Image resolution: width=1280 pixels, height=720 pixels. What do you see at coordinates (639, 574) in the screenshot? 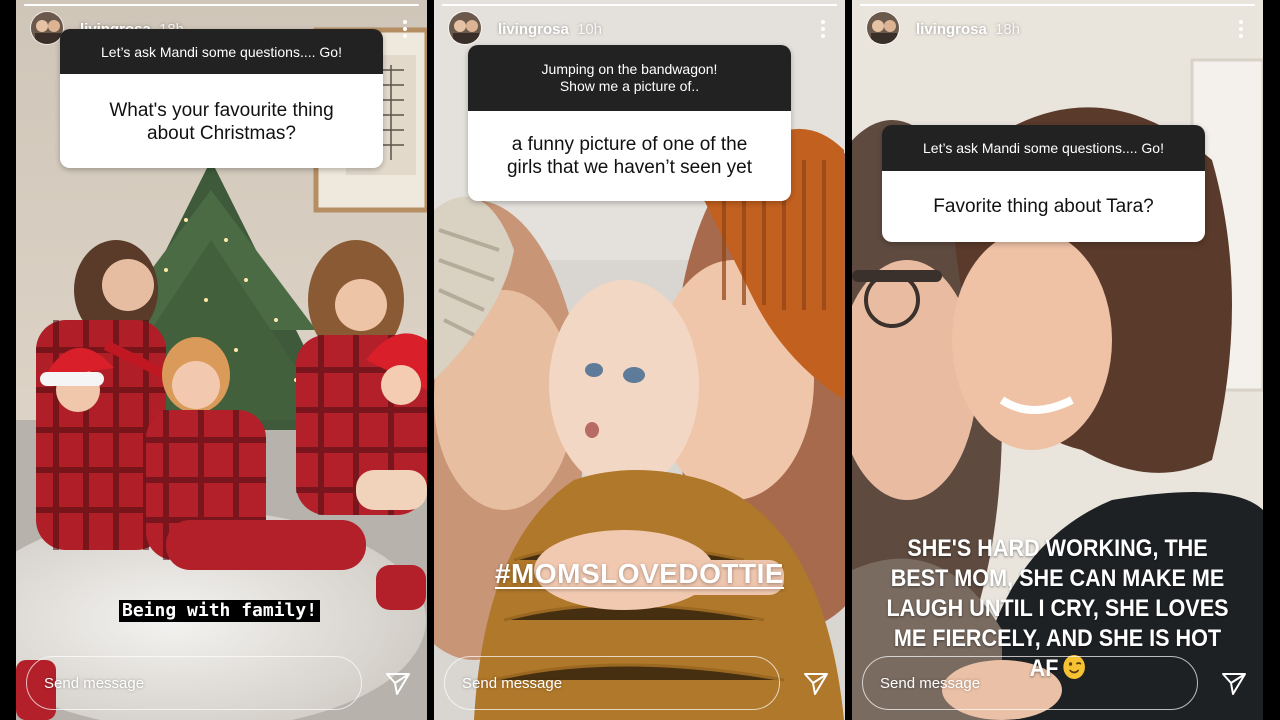
I see `story-caption-hashtag: #MOMSLOVEDOTTIE` at bounding box center [639, 574].